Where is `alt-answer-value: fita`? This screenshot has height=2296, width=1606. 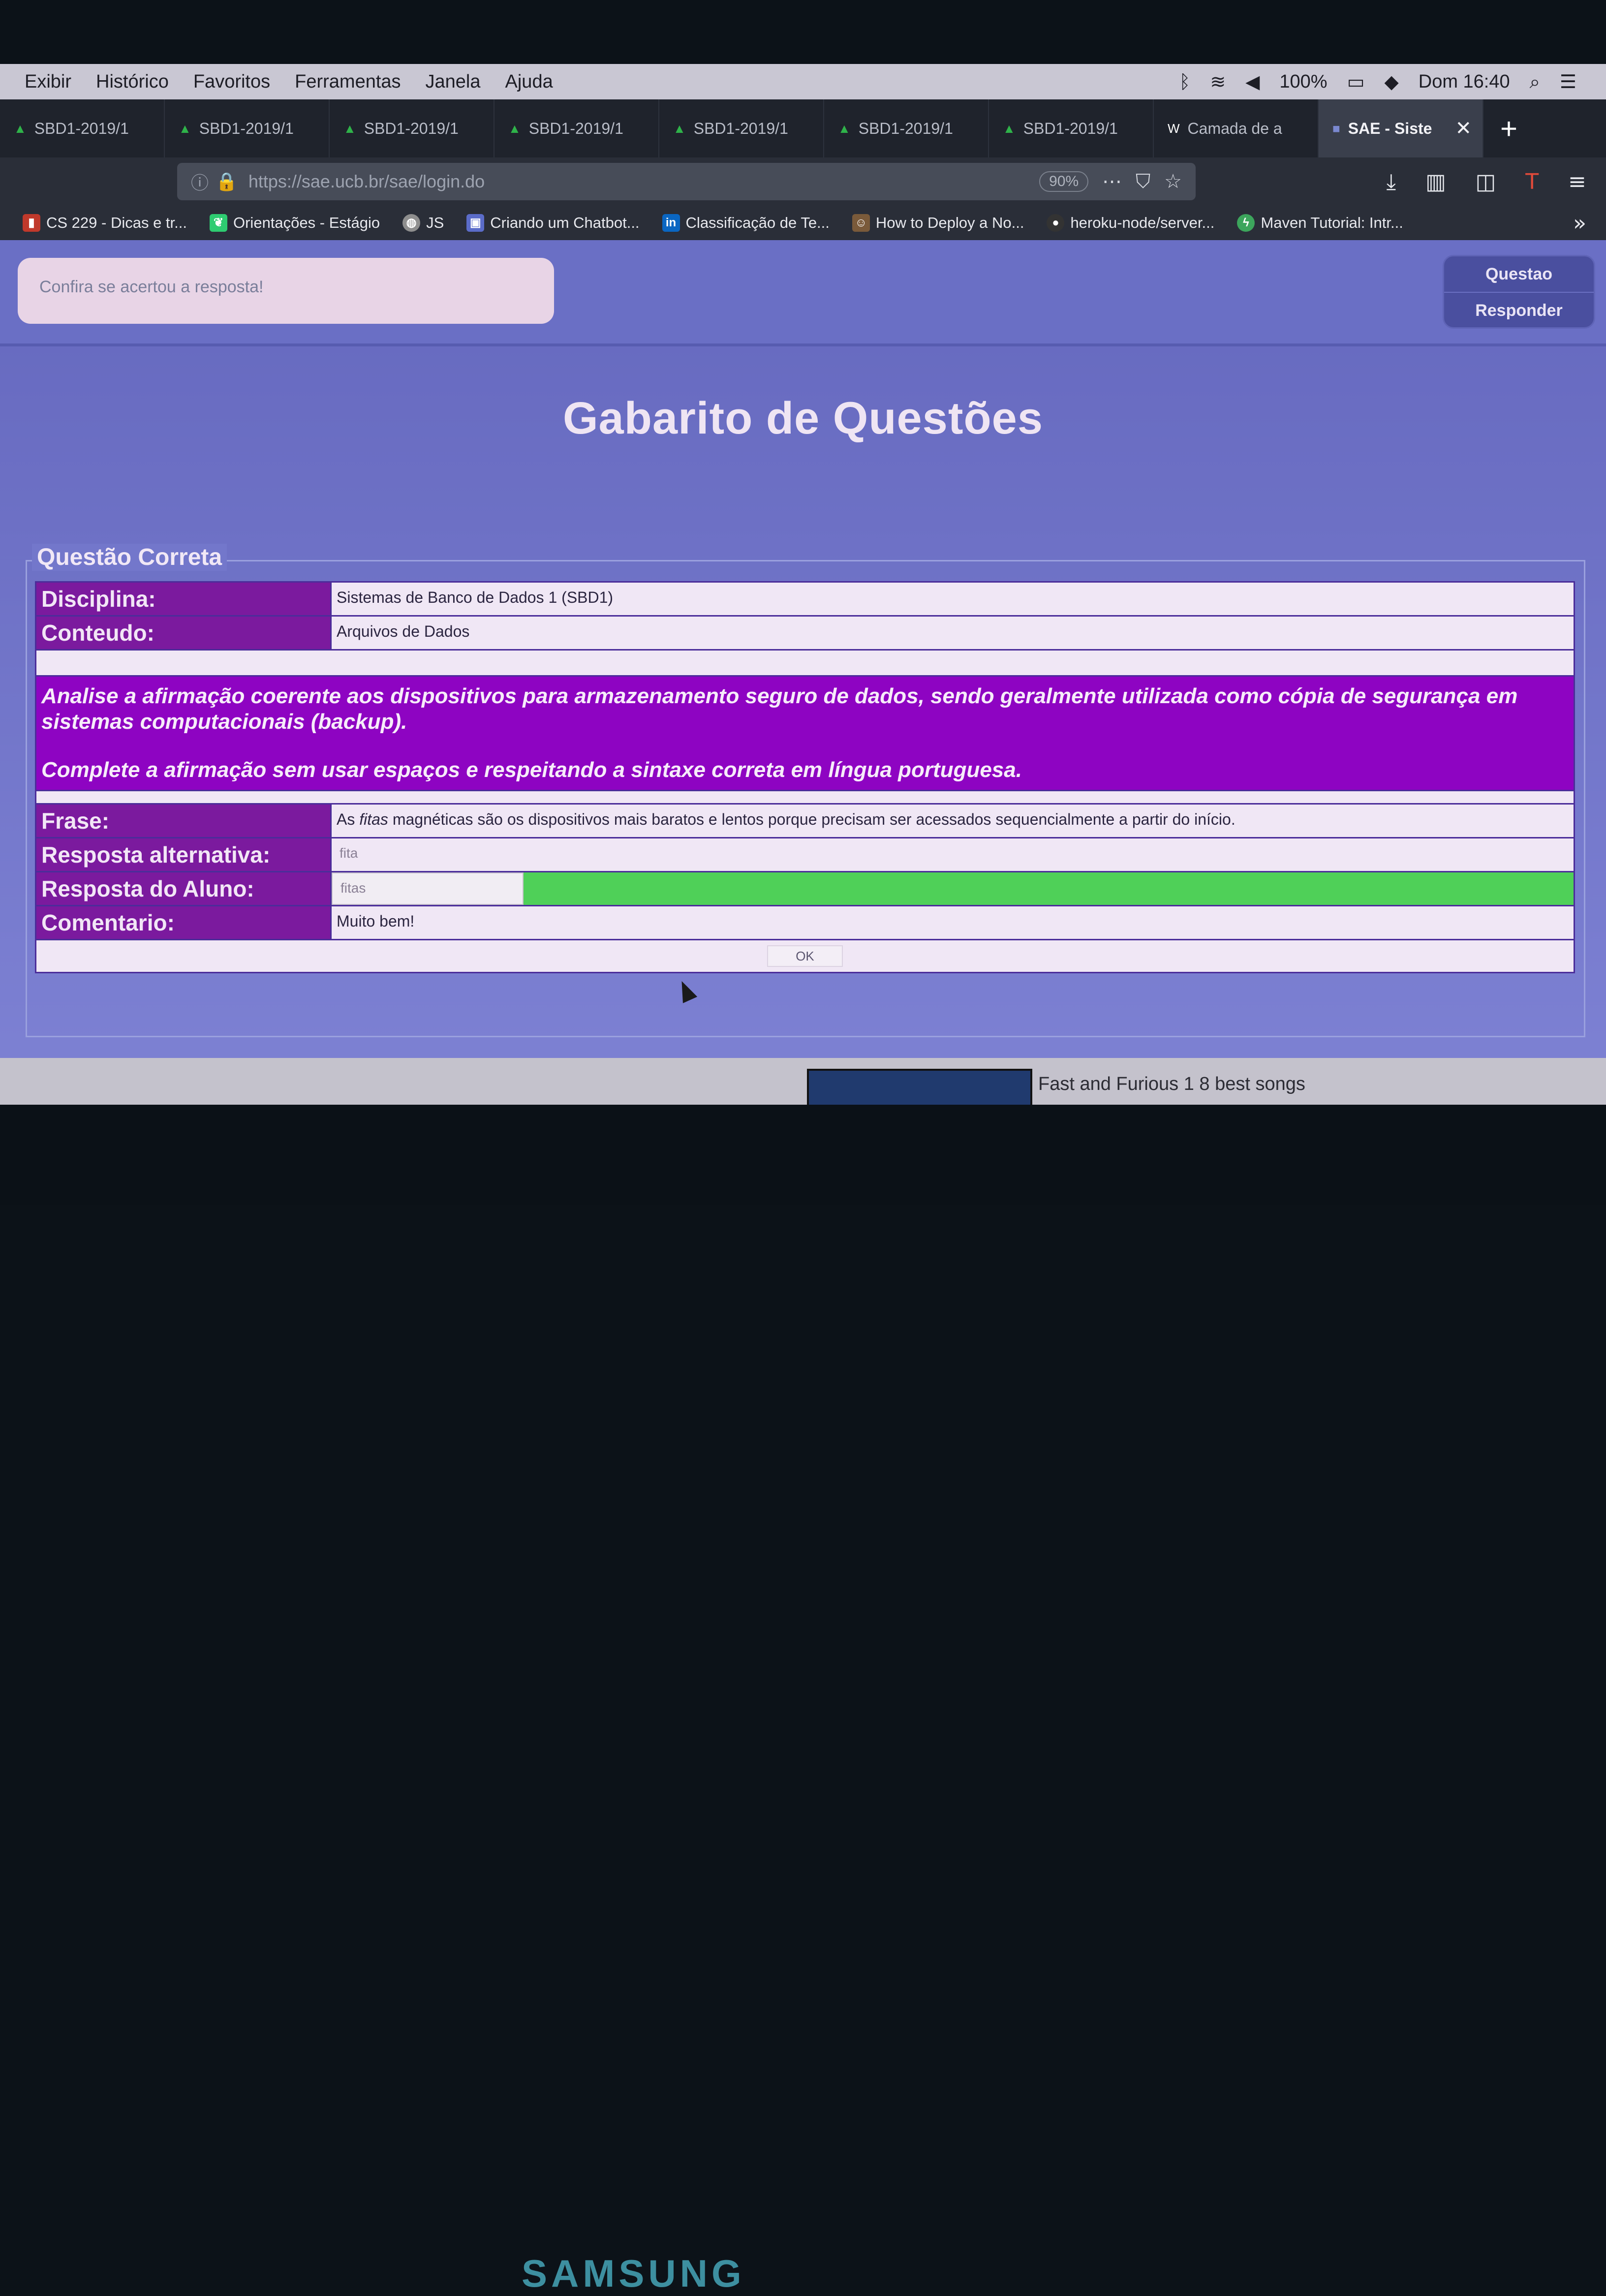
alt-answer-value: fita is located at coordinates (349, 853).